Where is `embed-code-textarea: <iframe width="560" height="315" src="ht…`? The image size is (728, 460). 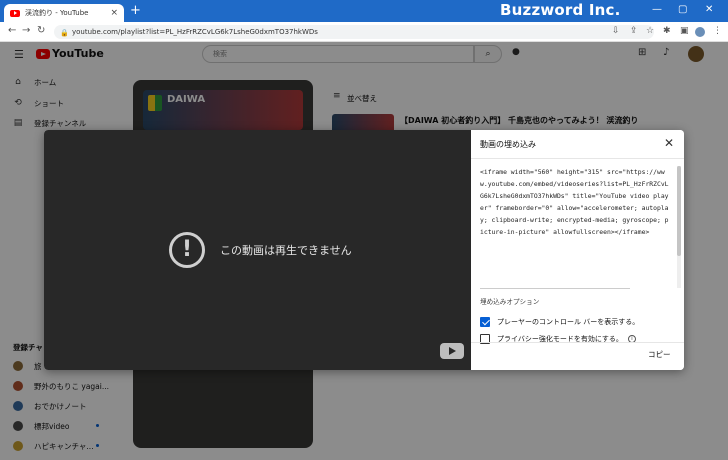
embed-code-textarea: <iframe width="560" height="315" src="ht… is located at coordinates (575, 227).